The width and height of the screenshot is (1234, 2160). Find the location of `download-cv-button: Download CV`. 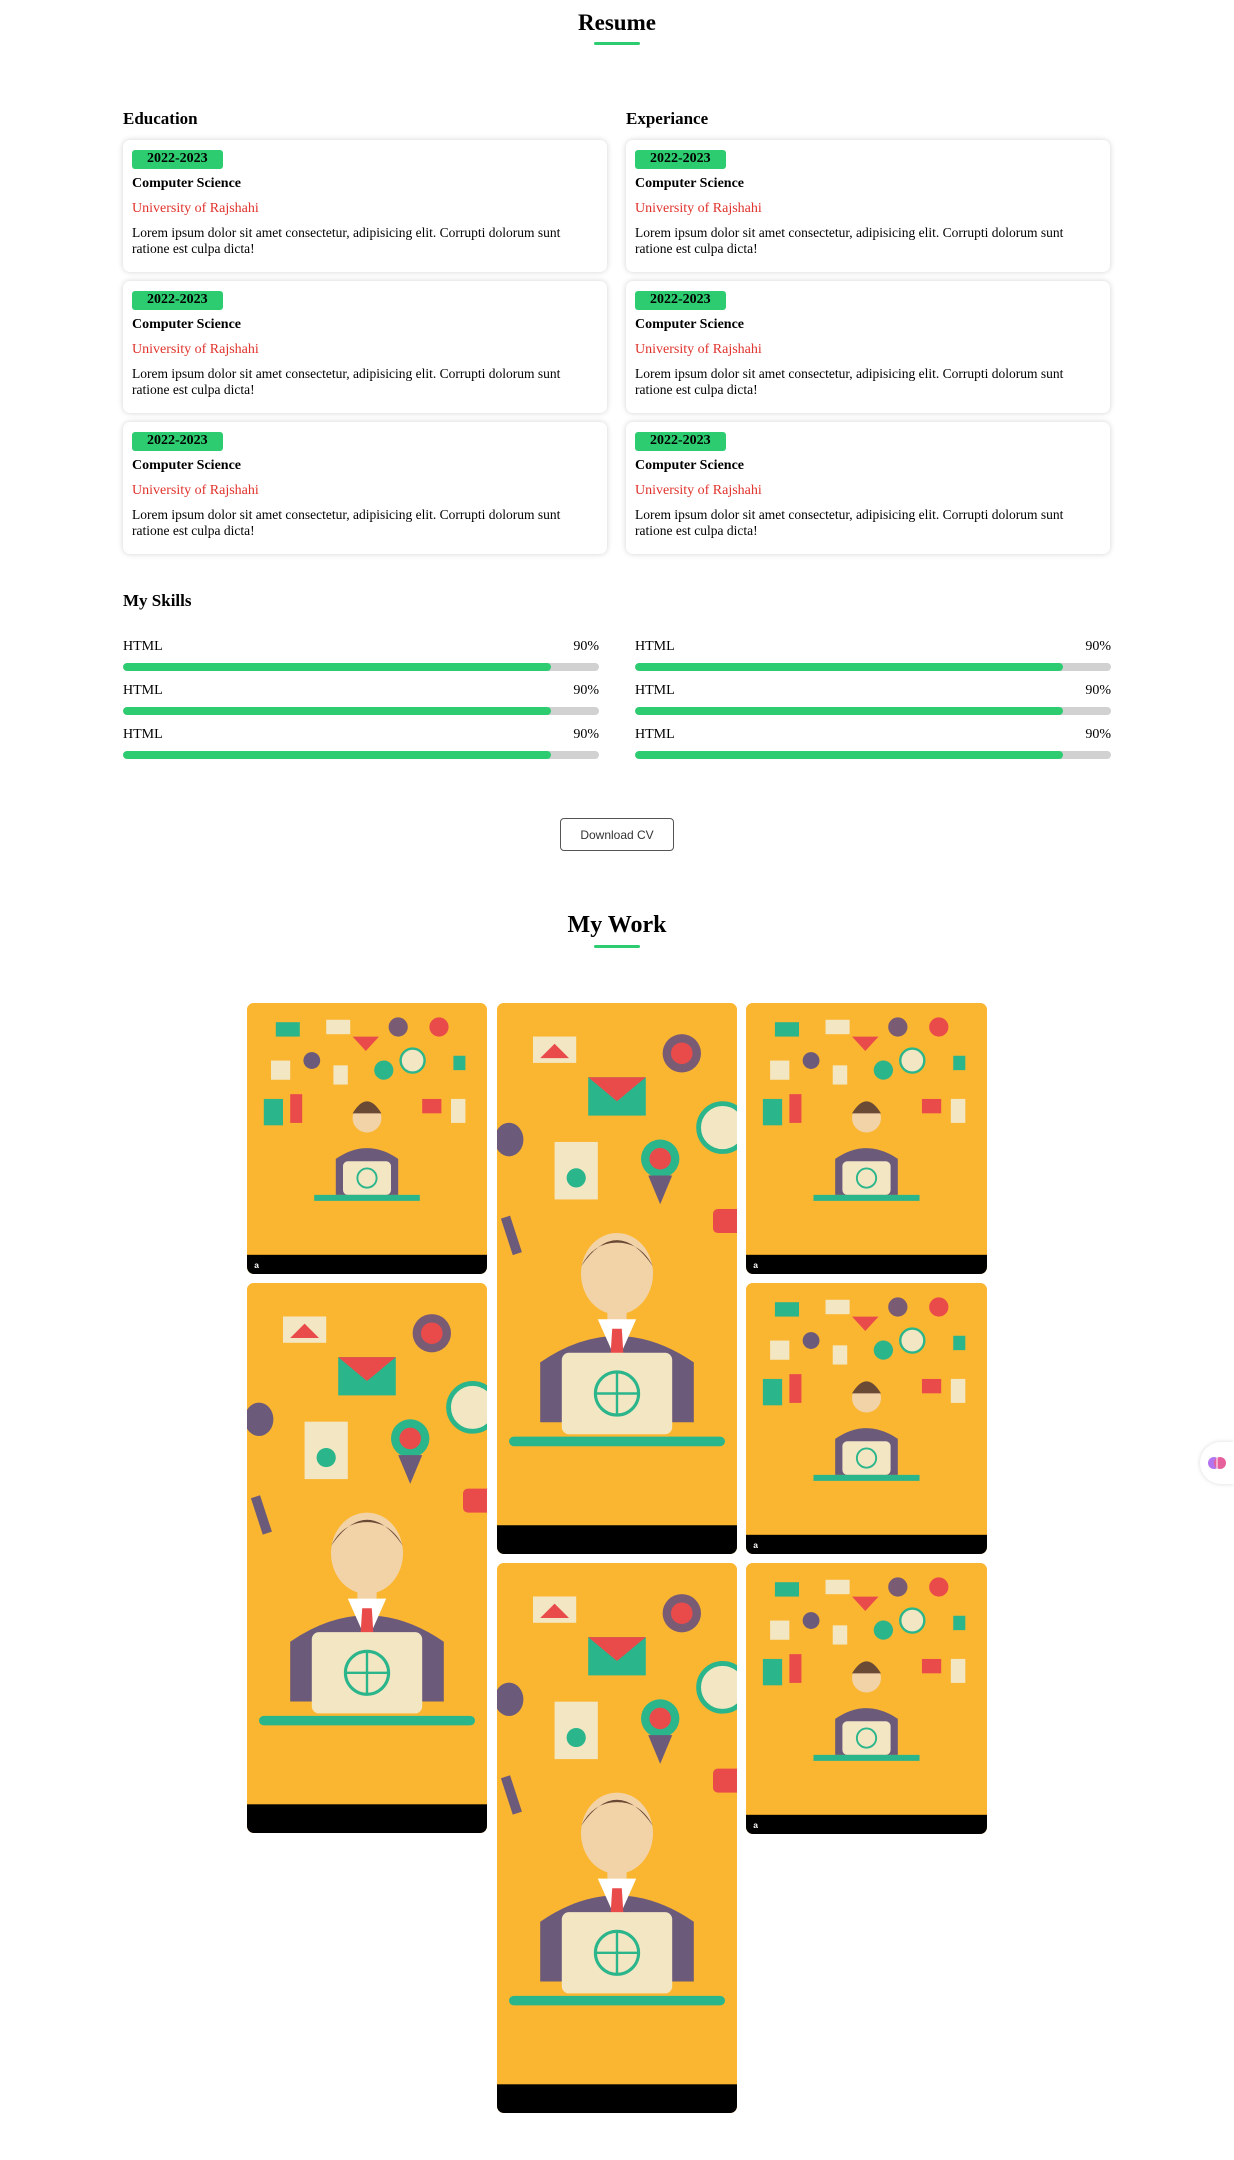

download-cv-button: Download CV is located at coordinates (617, 834).